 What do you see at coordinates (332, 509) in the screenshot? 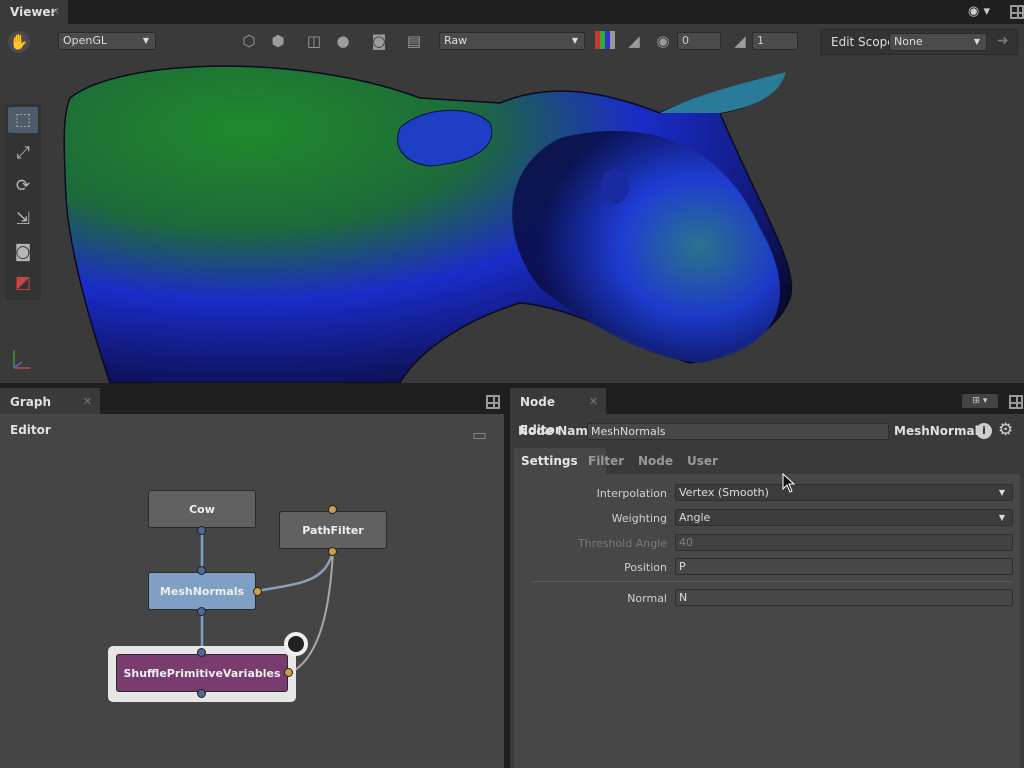
I see `path-filter-in-plug` at bounding box center [332, 509].